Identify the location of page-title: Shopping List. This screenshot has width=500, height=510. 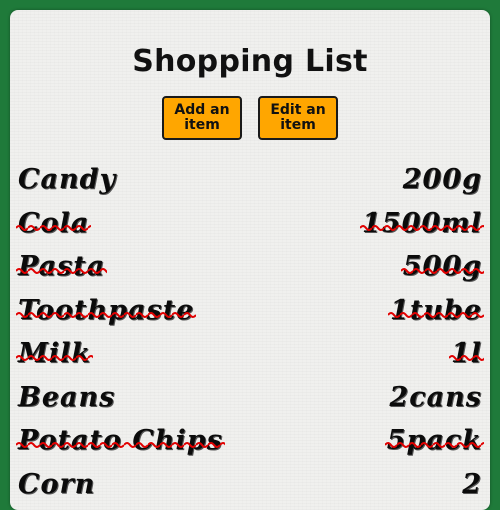
(250, 61).